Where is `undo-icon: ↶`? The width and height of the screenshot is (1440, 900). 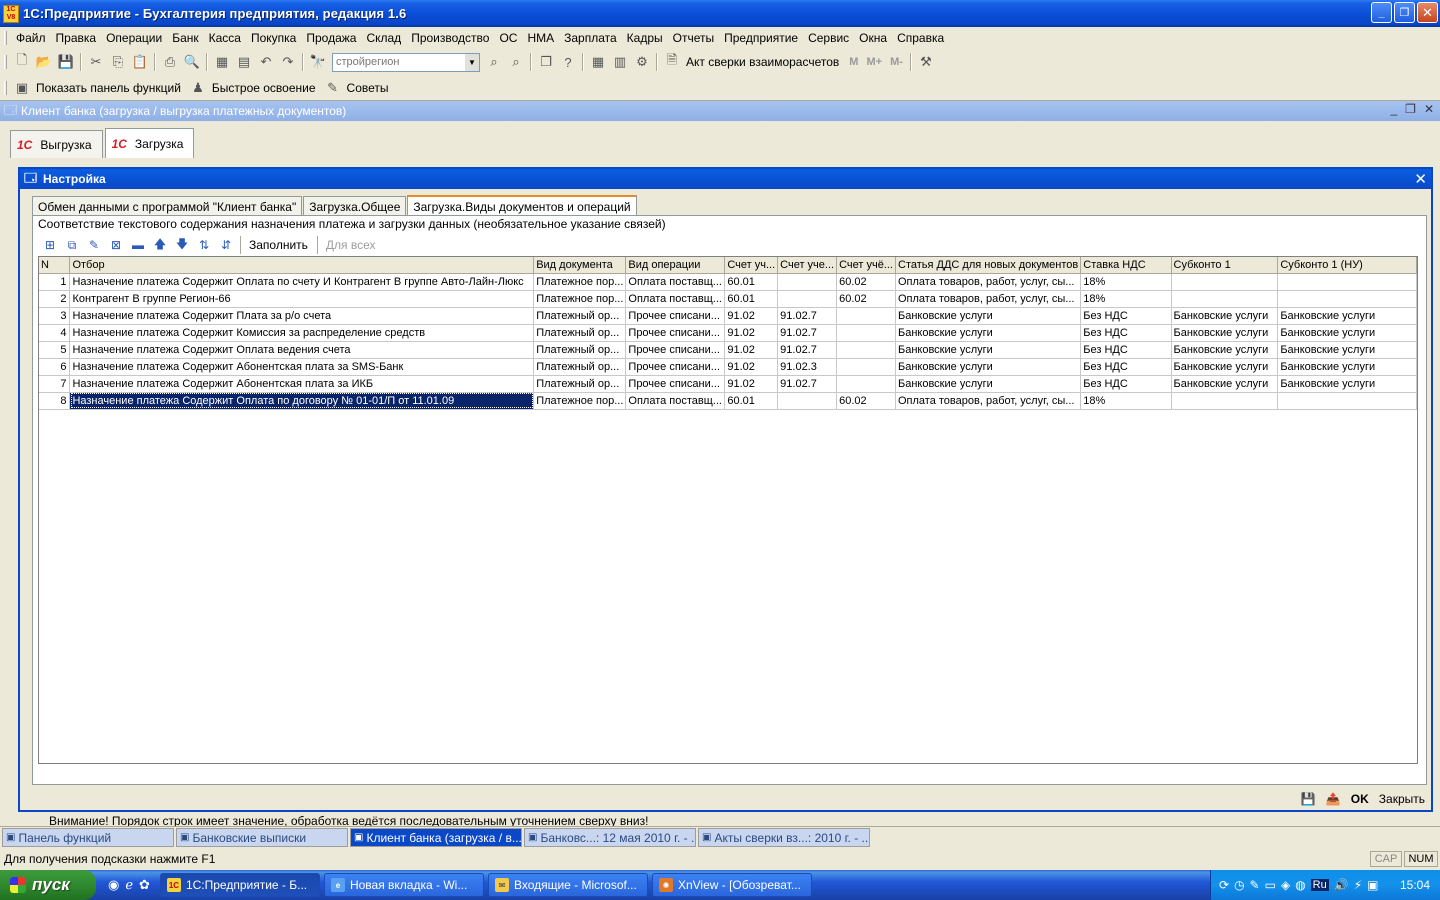 undo-icon: ↶ is located at coordinates (266, 62).